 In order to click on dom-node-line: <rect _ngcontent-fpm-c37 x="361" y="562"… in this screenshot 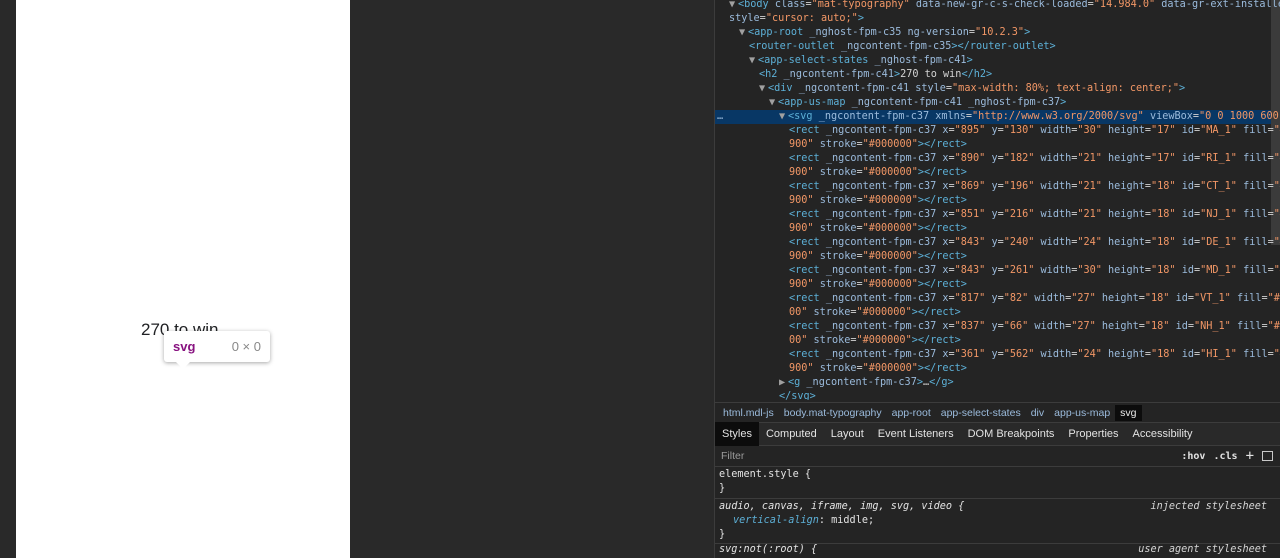, I will do `click(1034, 355)`.